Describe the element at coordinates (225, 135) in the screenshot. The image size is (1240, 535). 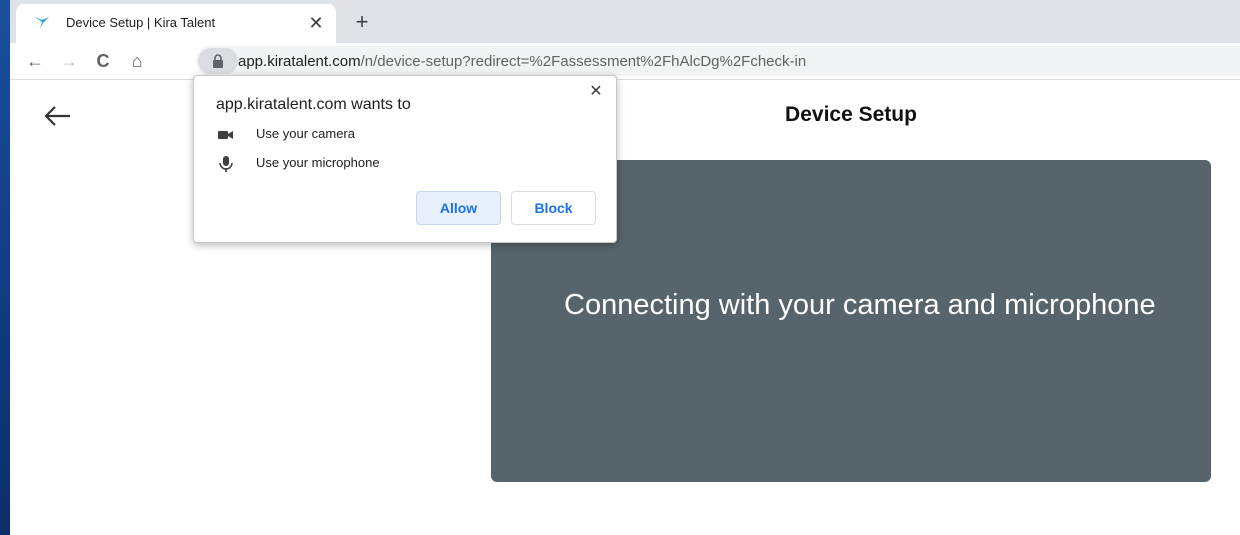
I see `video-camera-icon` at that location.